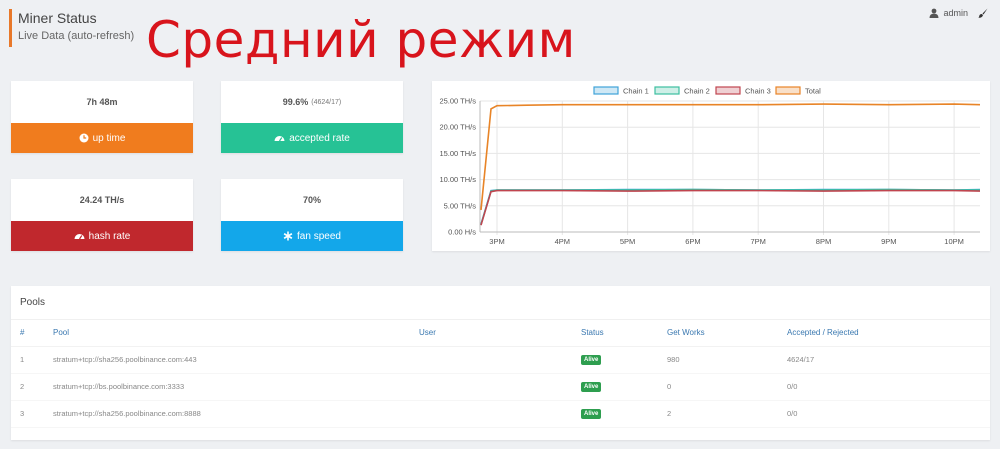 The width and height of the screenshot is (1000, 449). I want to click on page-subtitle: Live Data (auto-refresh), so click(76, 36).